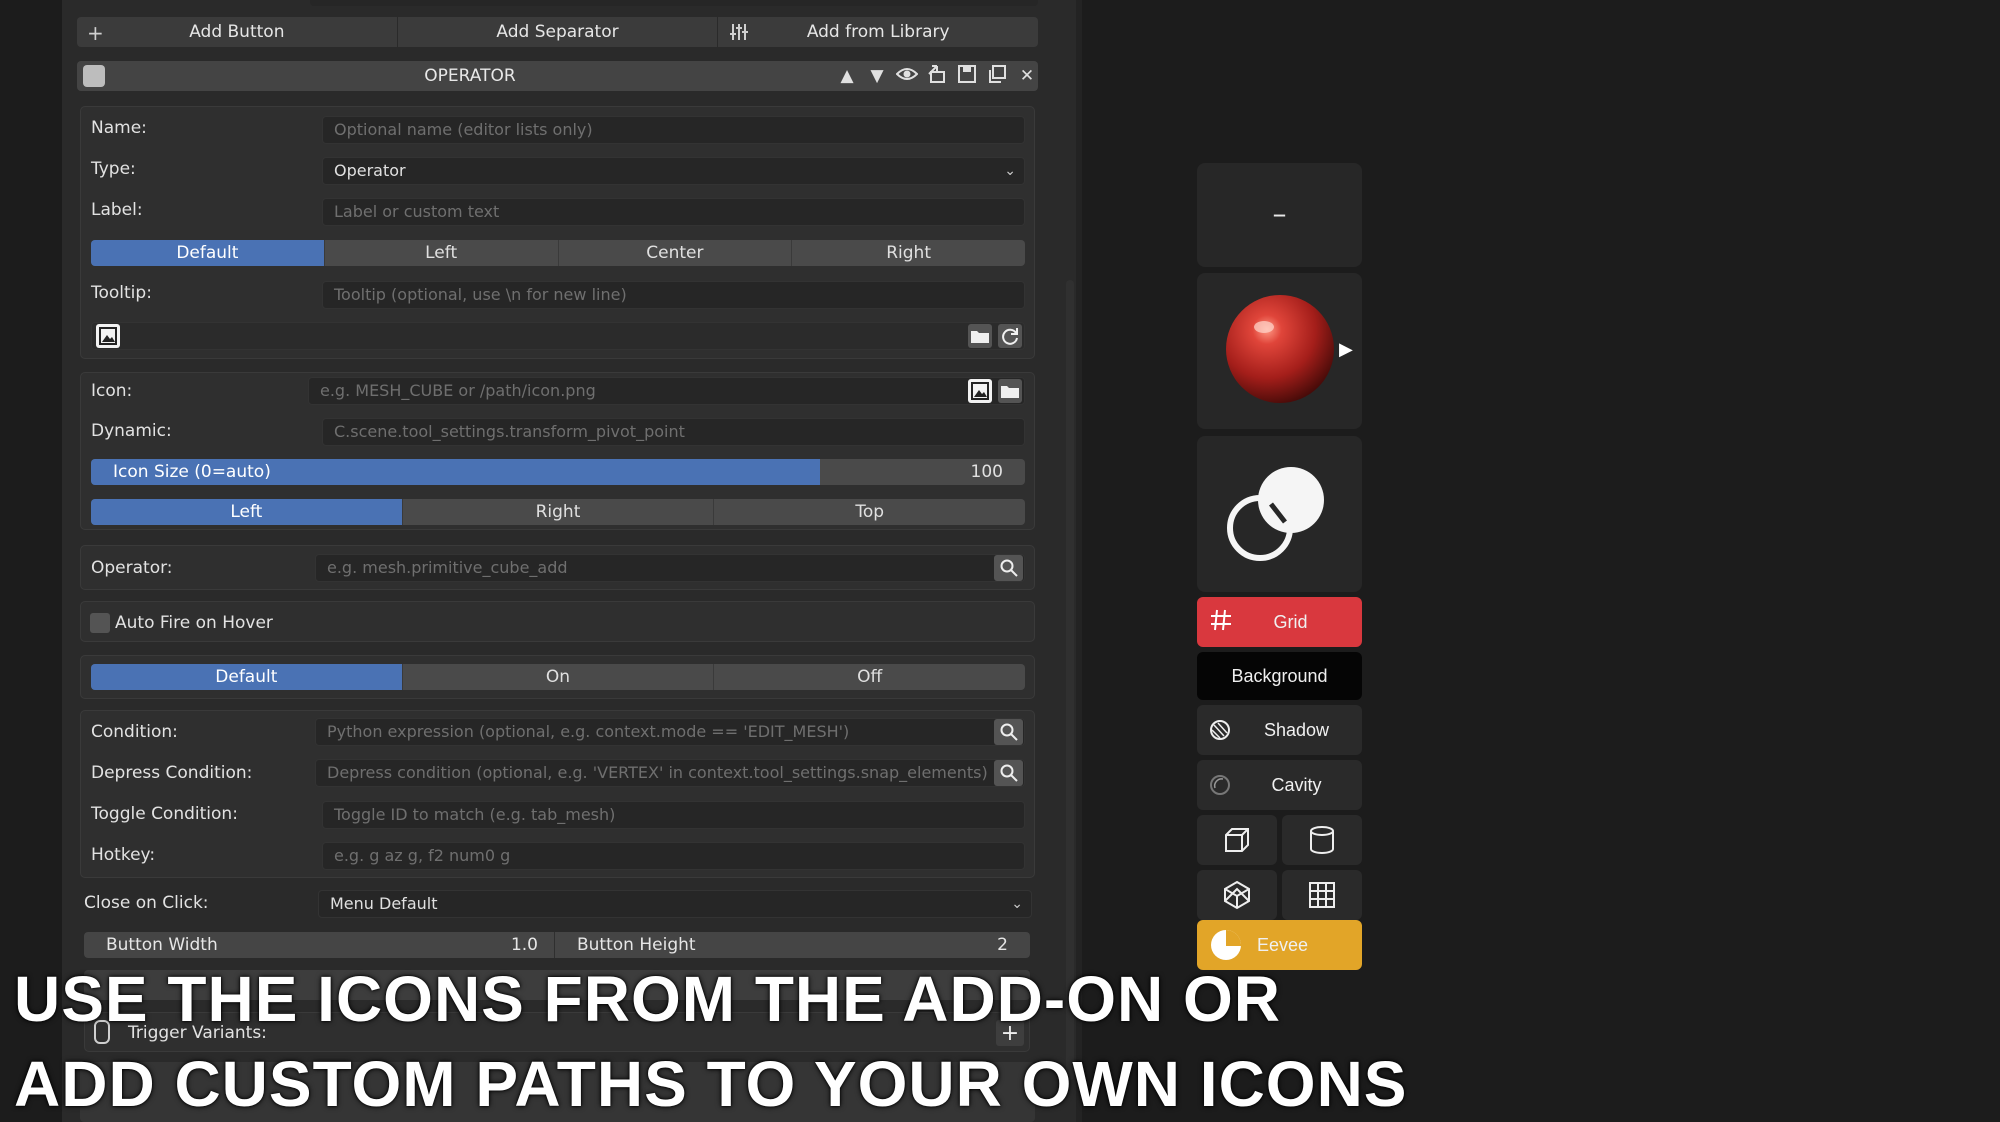  What do you see at coordinates (208, 253) in the screenshot?
I see `align-default-option: Default` at bounding box center [208, 253].